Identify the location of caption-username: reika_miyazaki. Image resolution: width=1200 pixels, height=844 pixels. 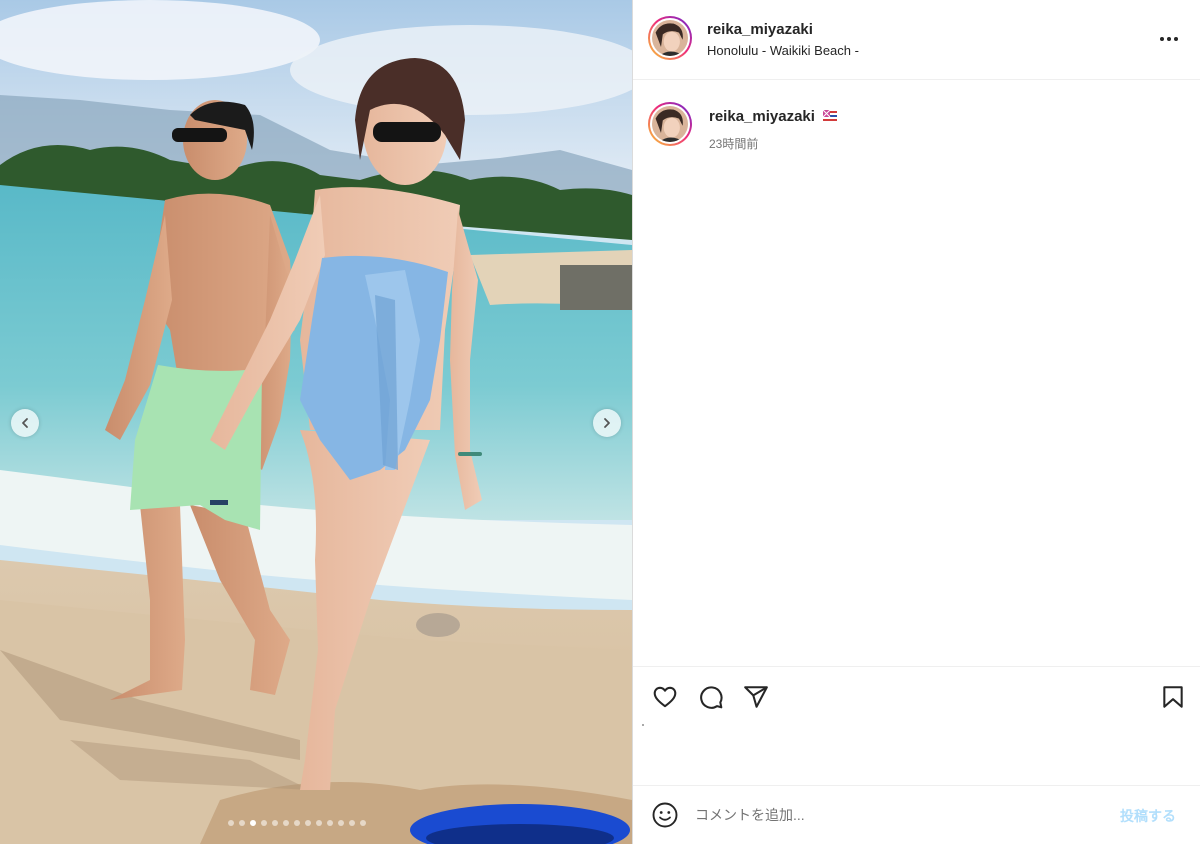
(762, 116).